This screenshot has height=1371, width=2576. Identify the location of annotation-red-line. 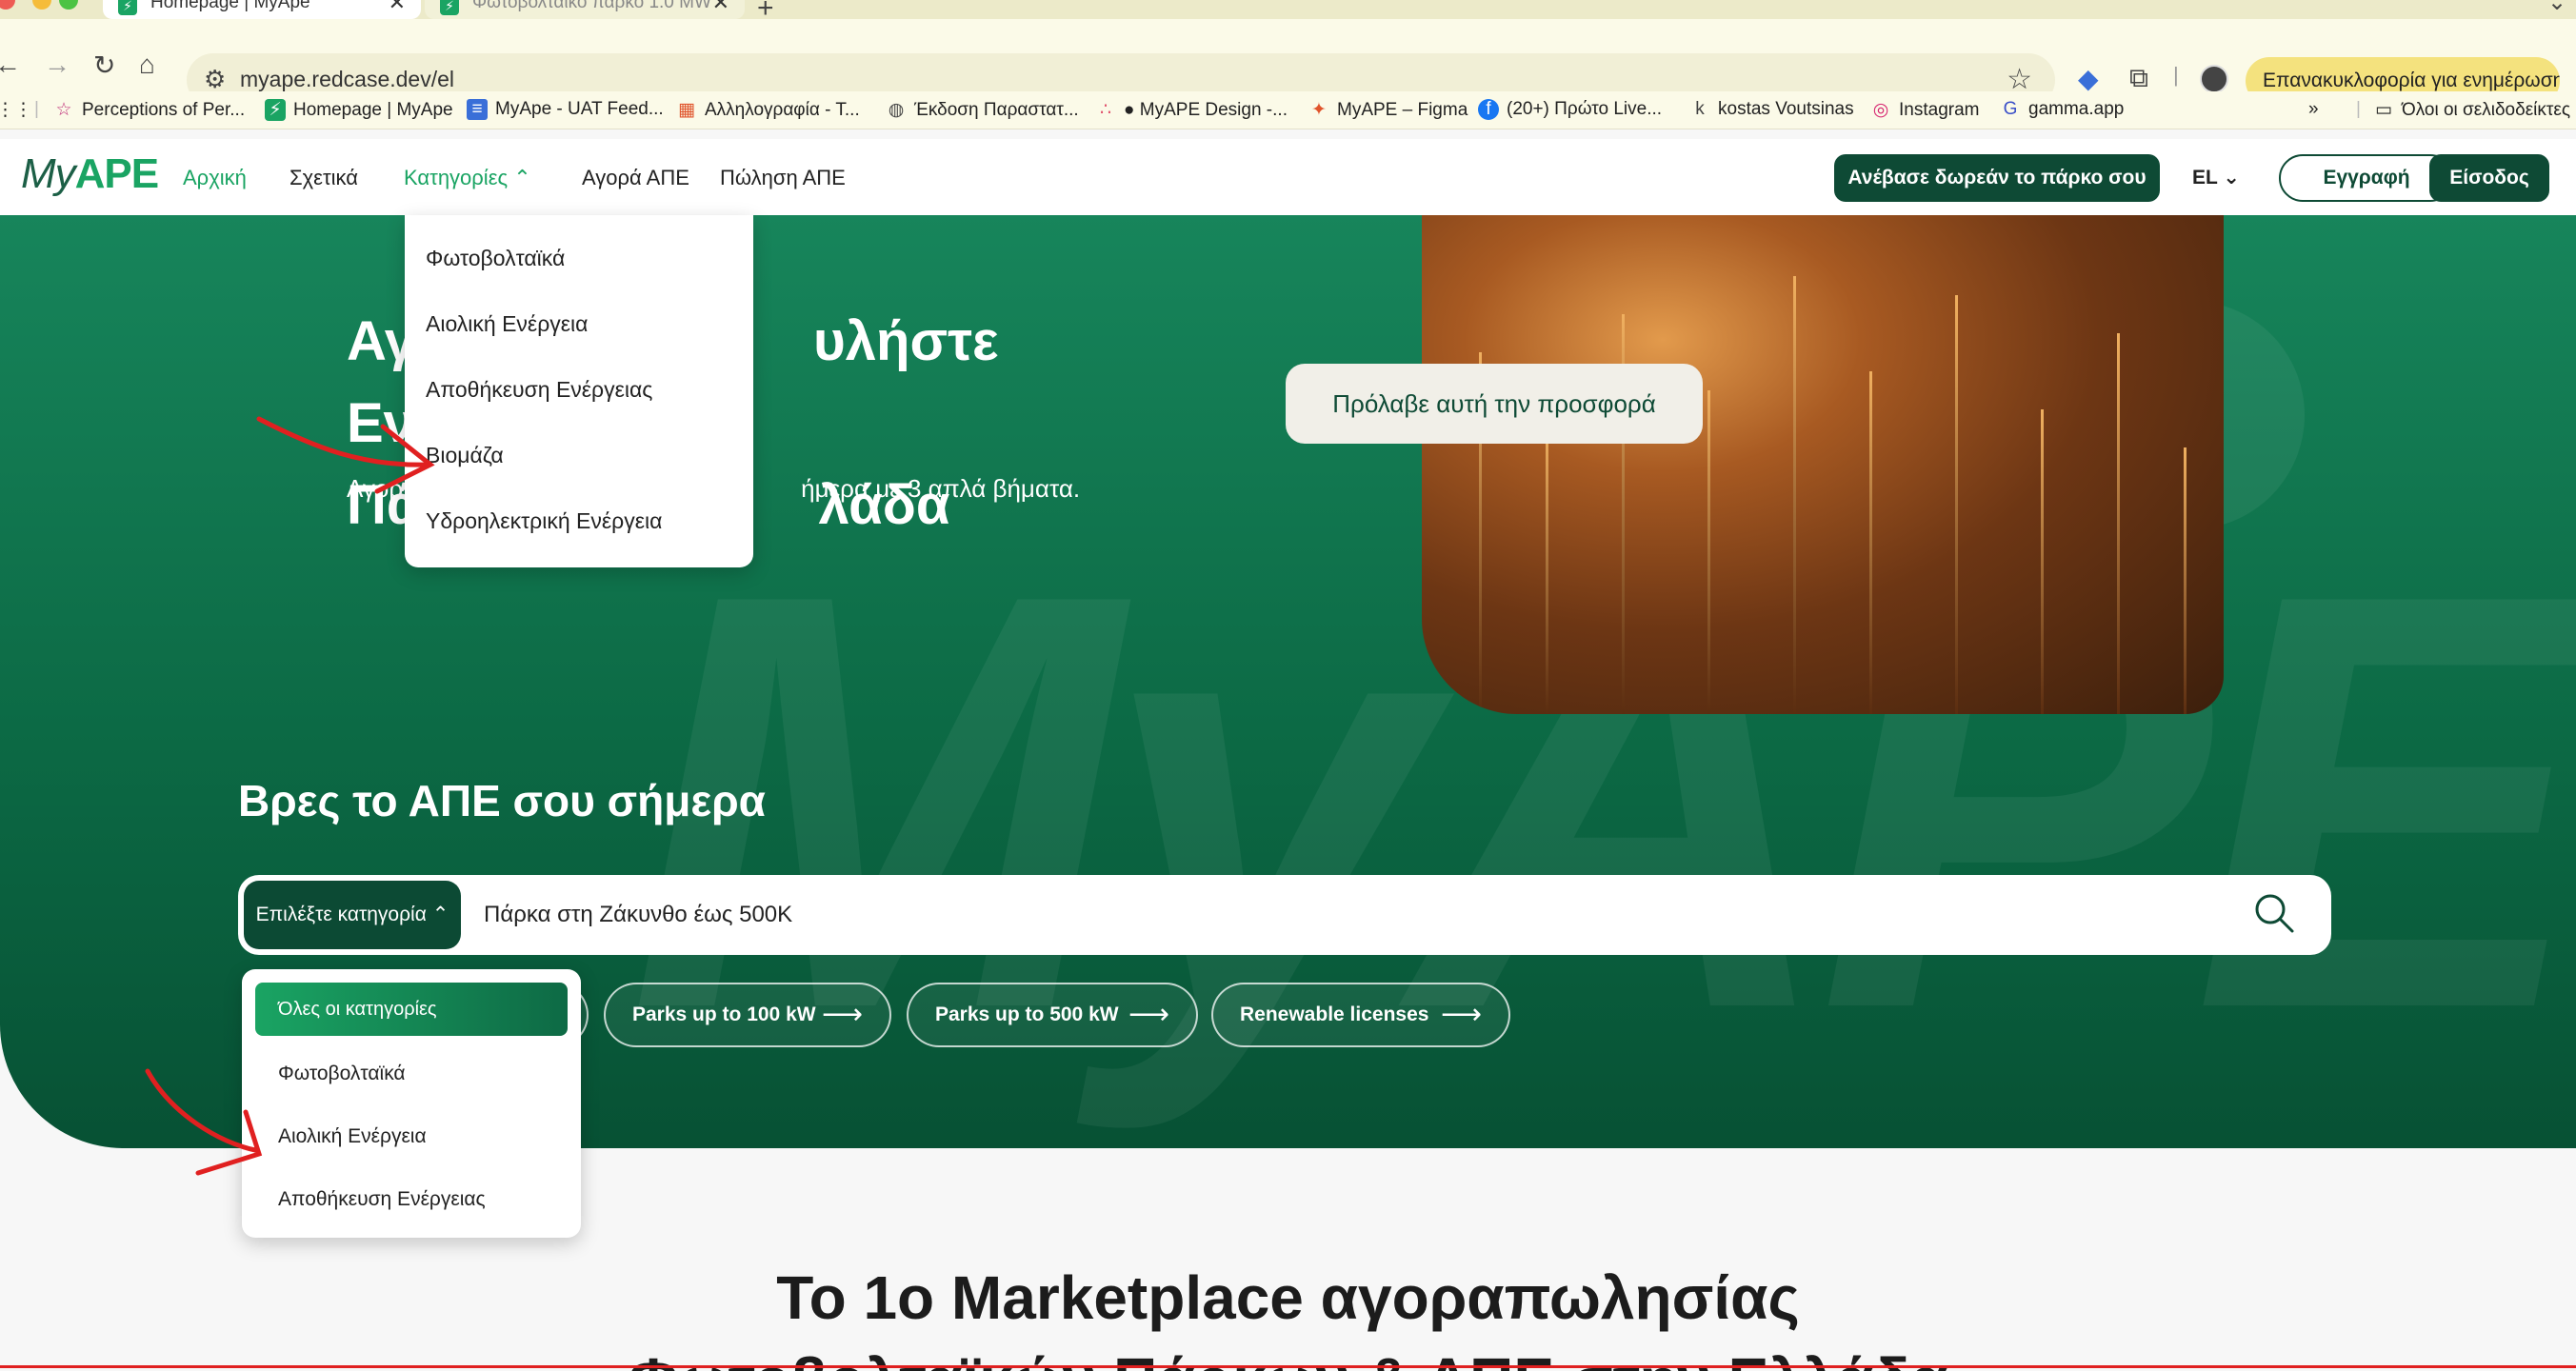
(1288, 1366).